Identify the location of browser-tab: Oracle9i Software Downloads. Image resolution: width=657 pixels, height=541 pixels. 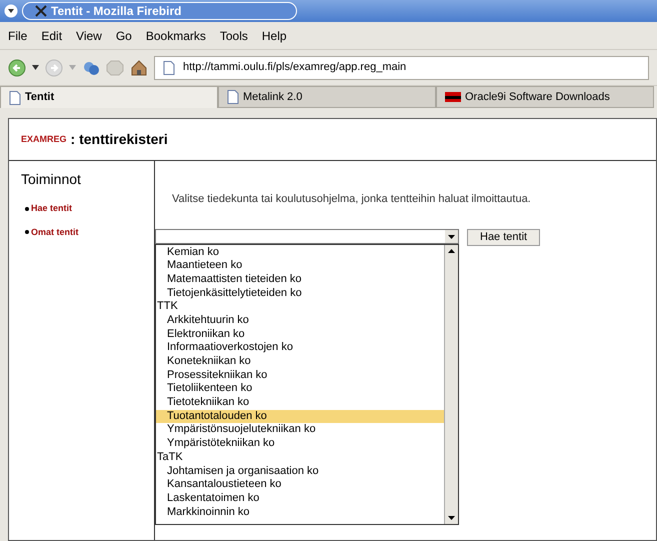
(545, 97).